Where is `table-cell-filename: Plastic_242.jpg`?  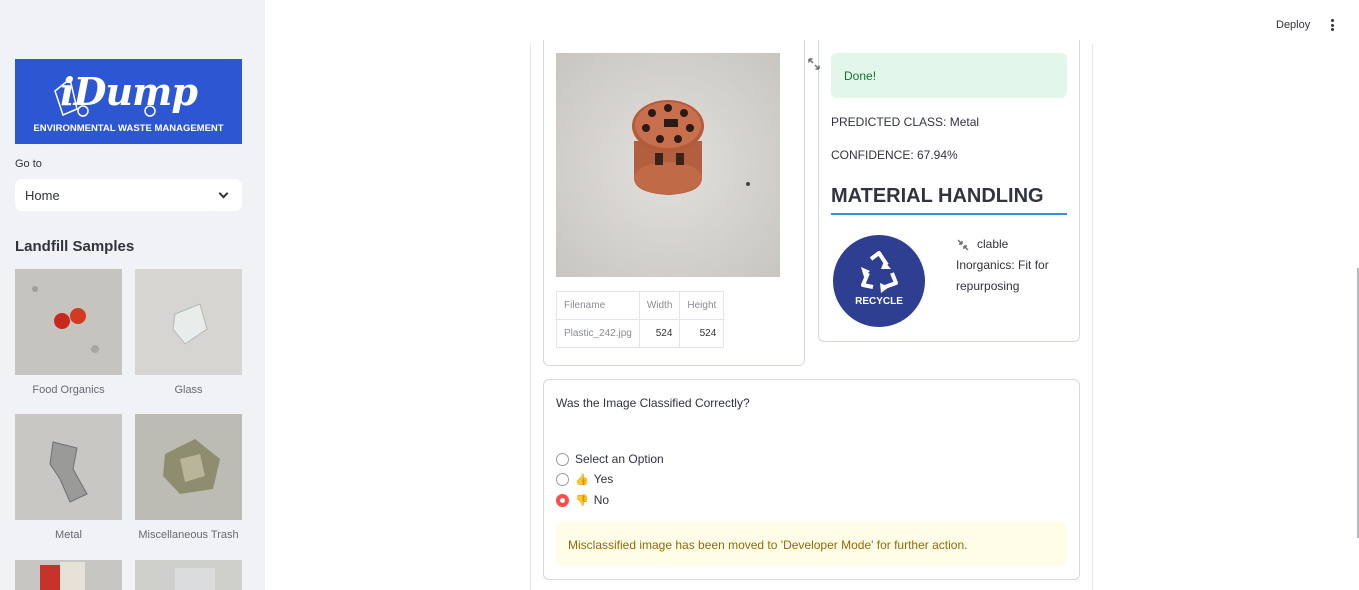
table-cell-filename: Plastic_242.jpg is located at coordinates (598, 333).